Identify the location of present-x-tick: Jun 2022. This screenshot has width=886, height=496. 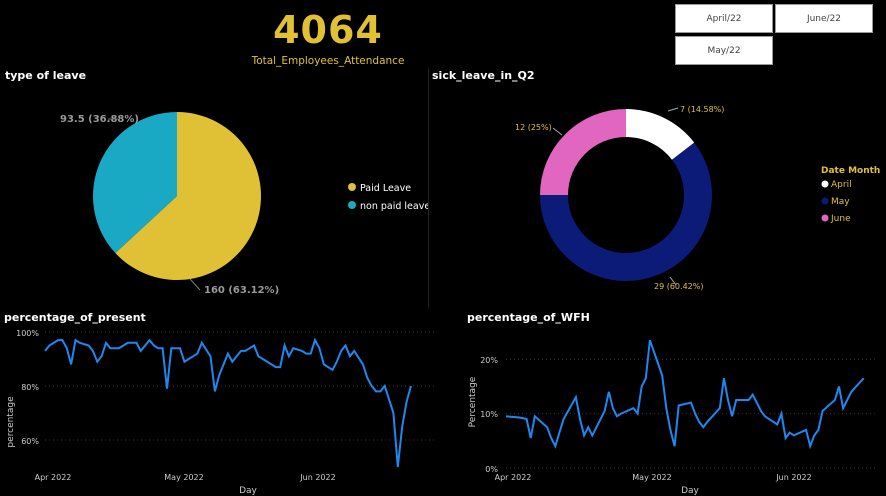
(317, 477).